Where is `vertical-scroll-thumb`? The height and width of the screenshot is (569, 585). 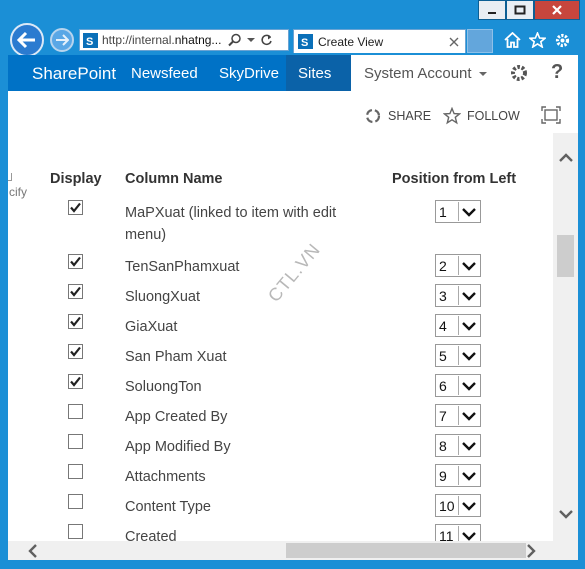
vertical-scroll-thumb is located at coordinates (565, 256).